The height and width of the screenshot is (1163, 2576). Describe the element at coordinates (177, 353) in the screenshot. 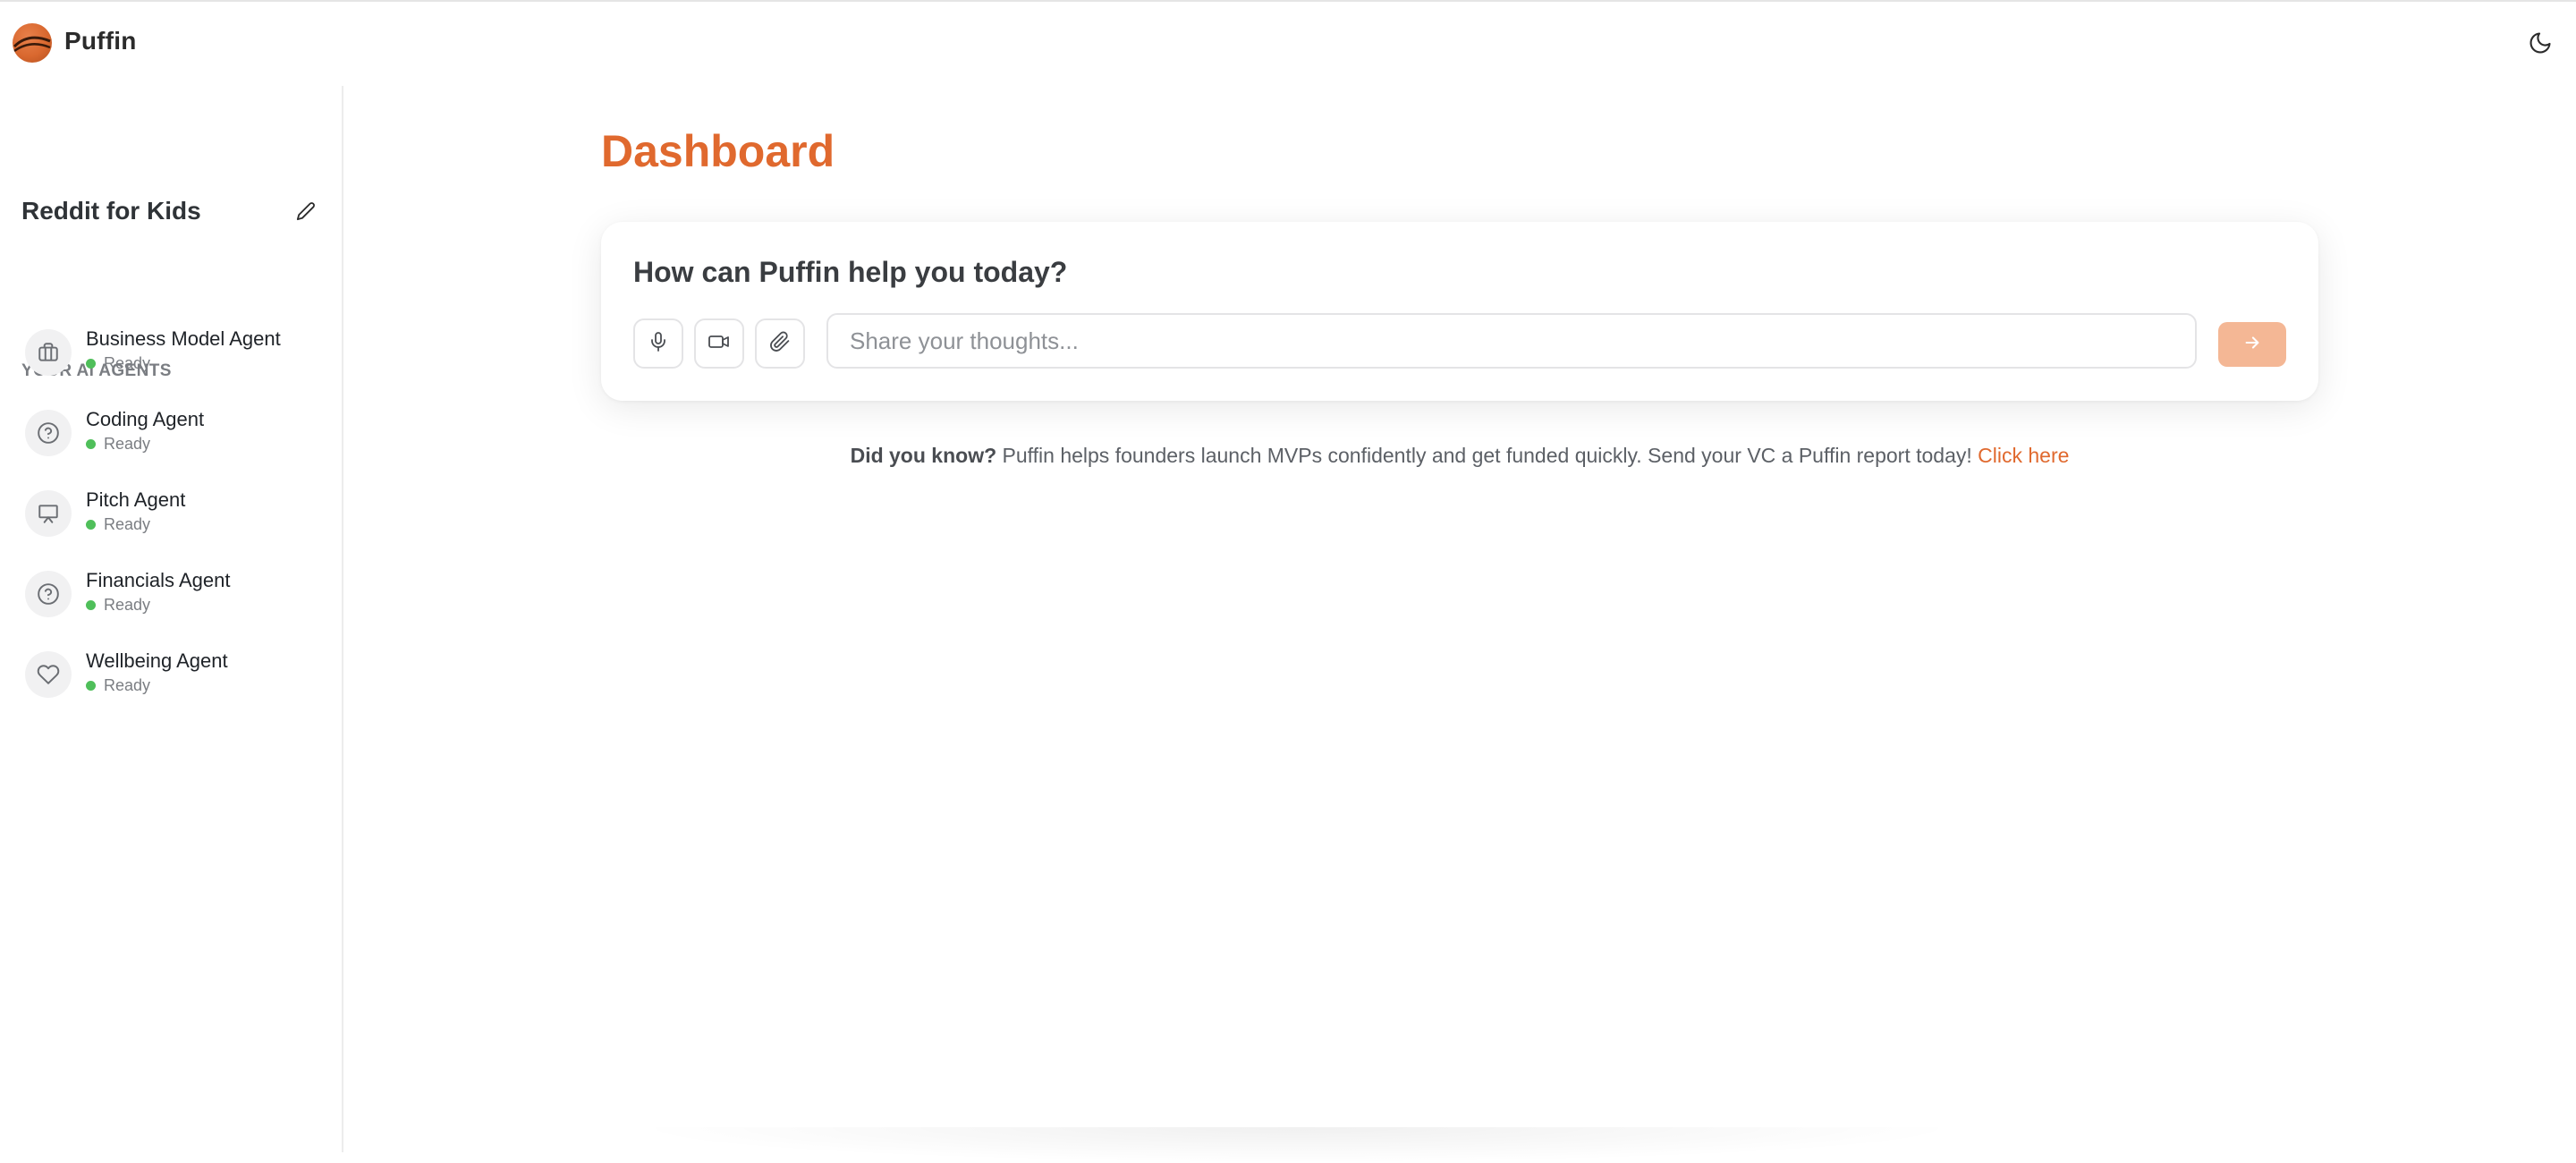

I see `agent-item-business-model: Business Model Agent Ready` at that location.